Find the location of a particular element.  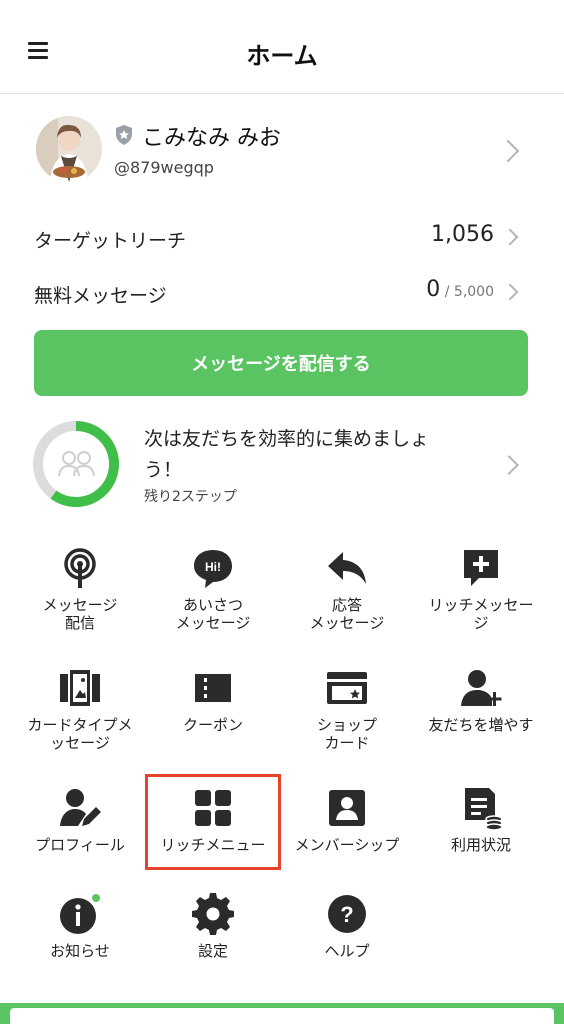

menu-item-reply-arrow: 応答 メッセージ is located at coordinates (347, 589).